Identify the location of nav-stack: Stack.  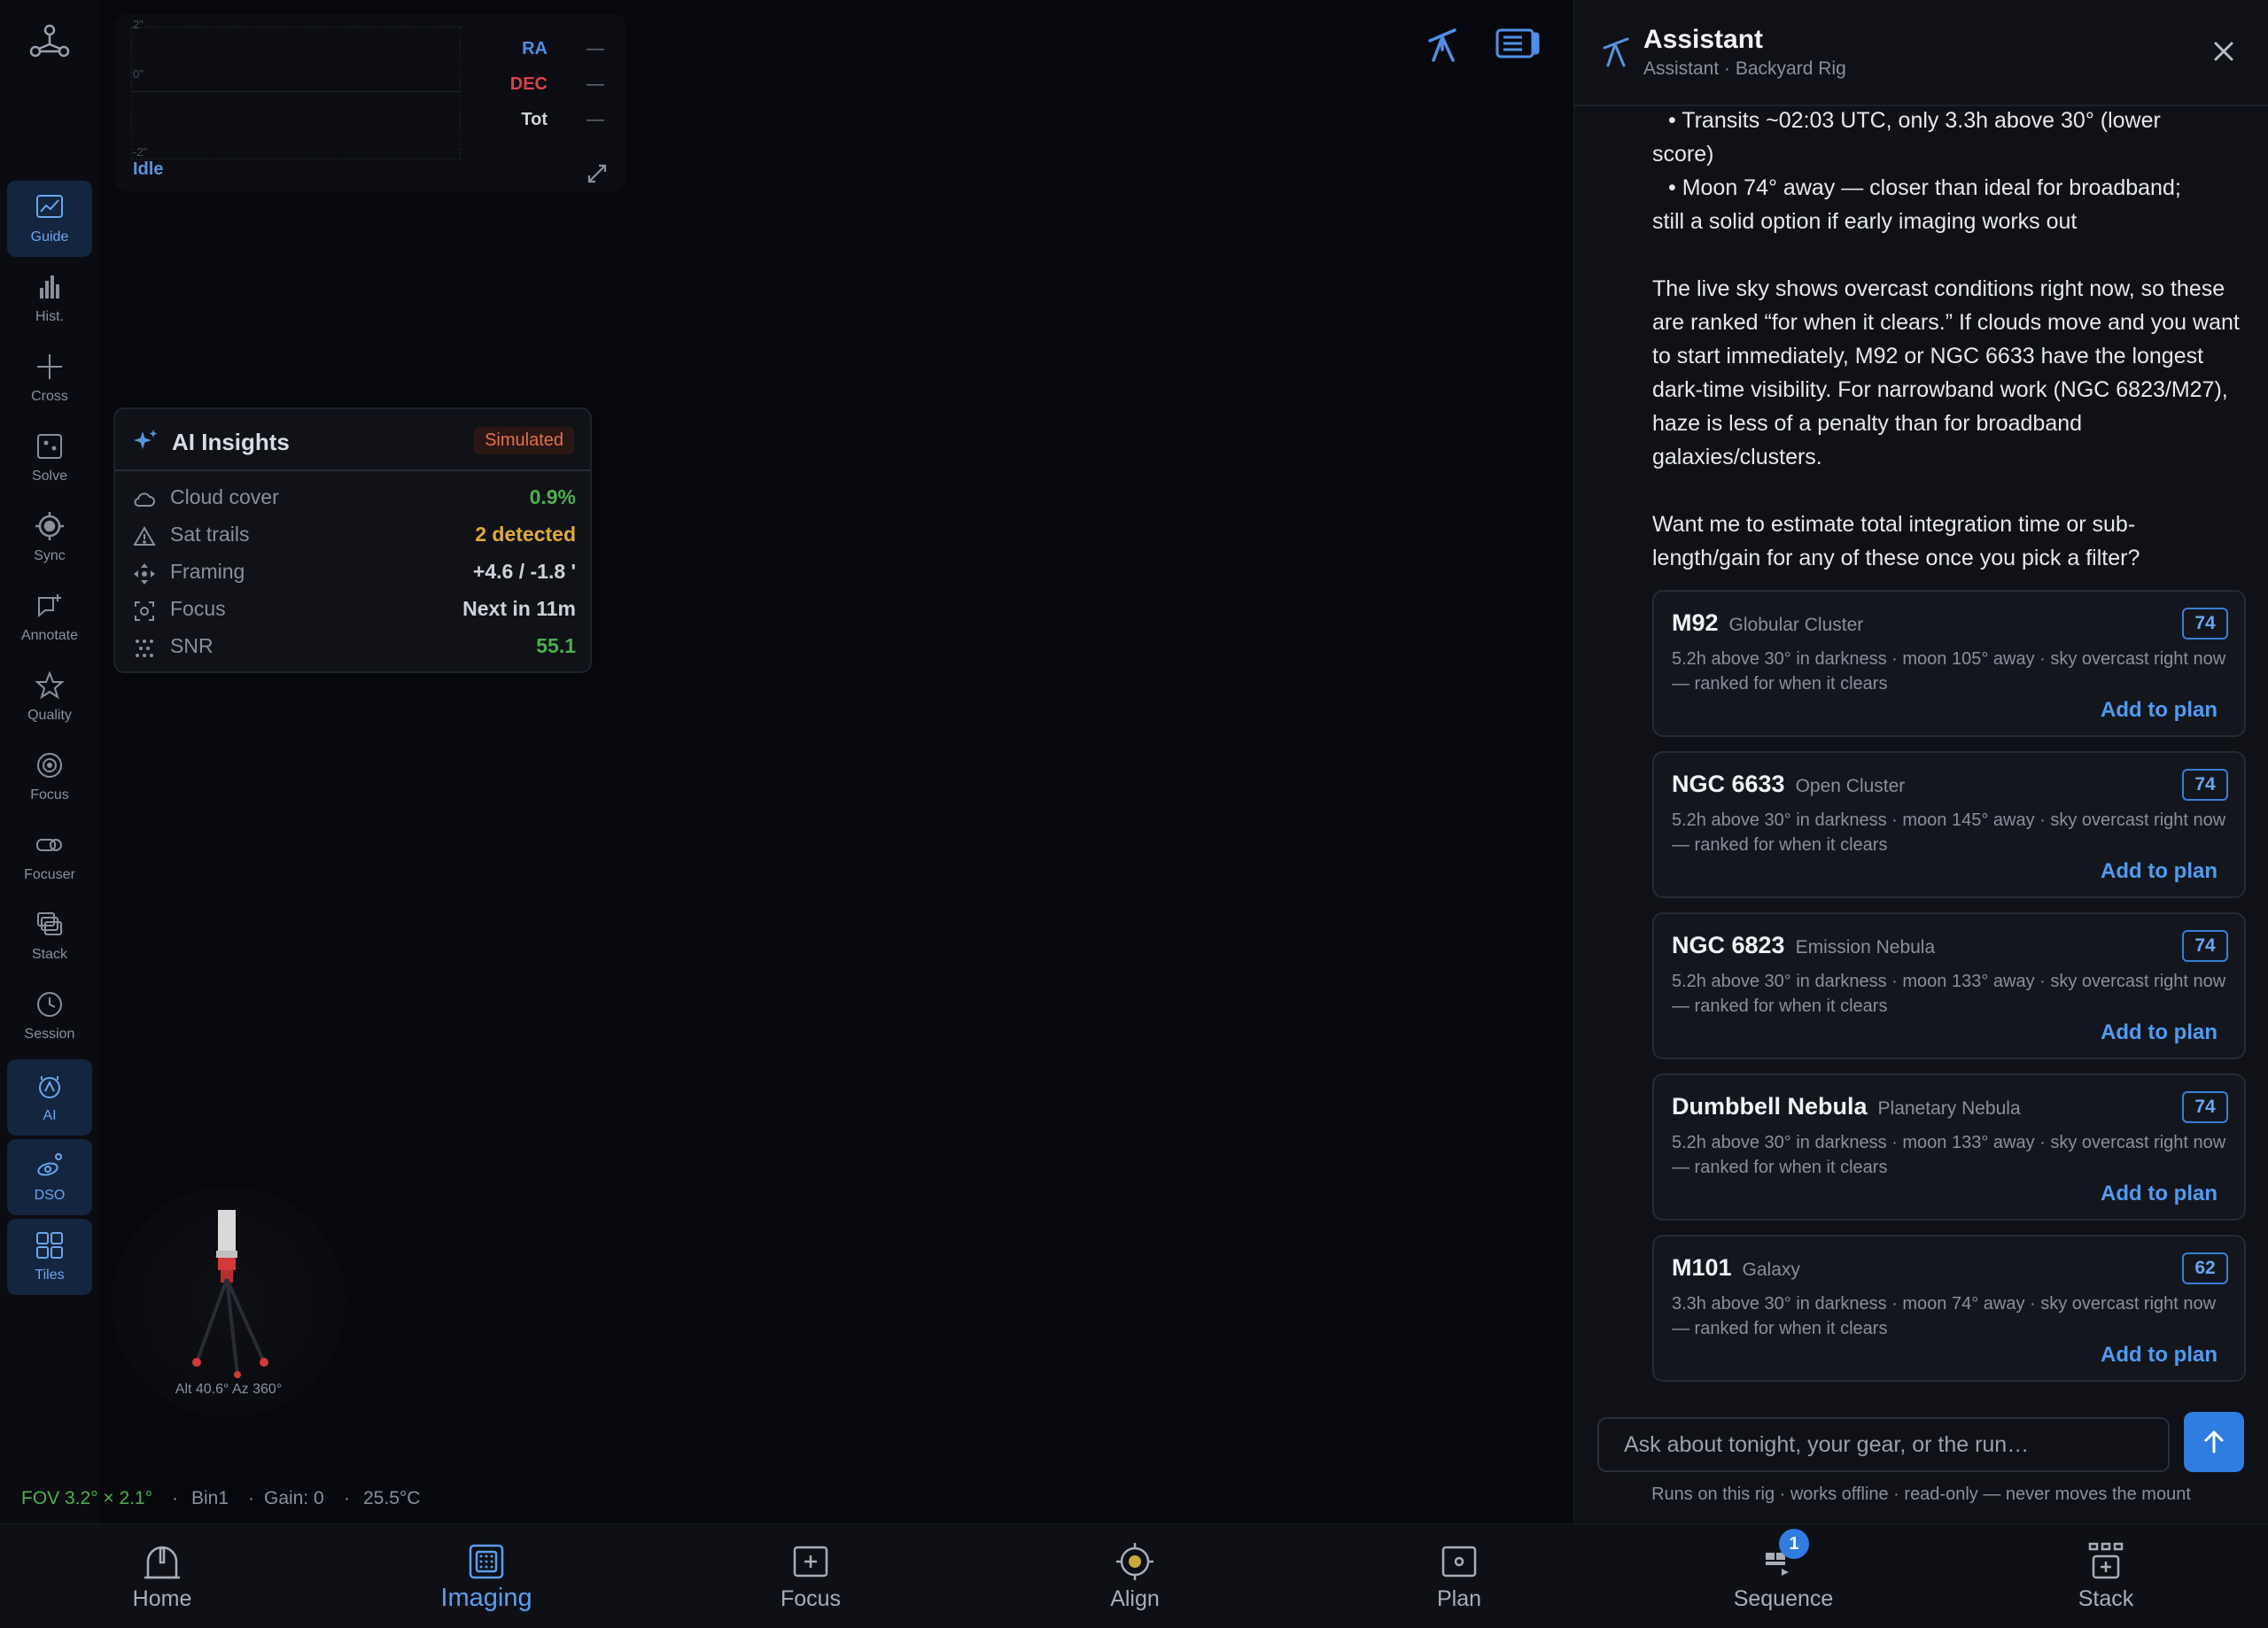
(2106, 1576).